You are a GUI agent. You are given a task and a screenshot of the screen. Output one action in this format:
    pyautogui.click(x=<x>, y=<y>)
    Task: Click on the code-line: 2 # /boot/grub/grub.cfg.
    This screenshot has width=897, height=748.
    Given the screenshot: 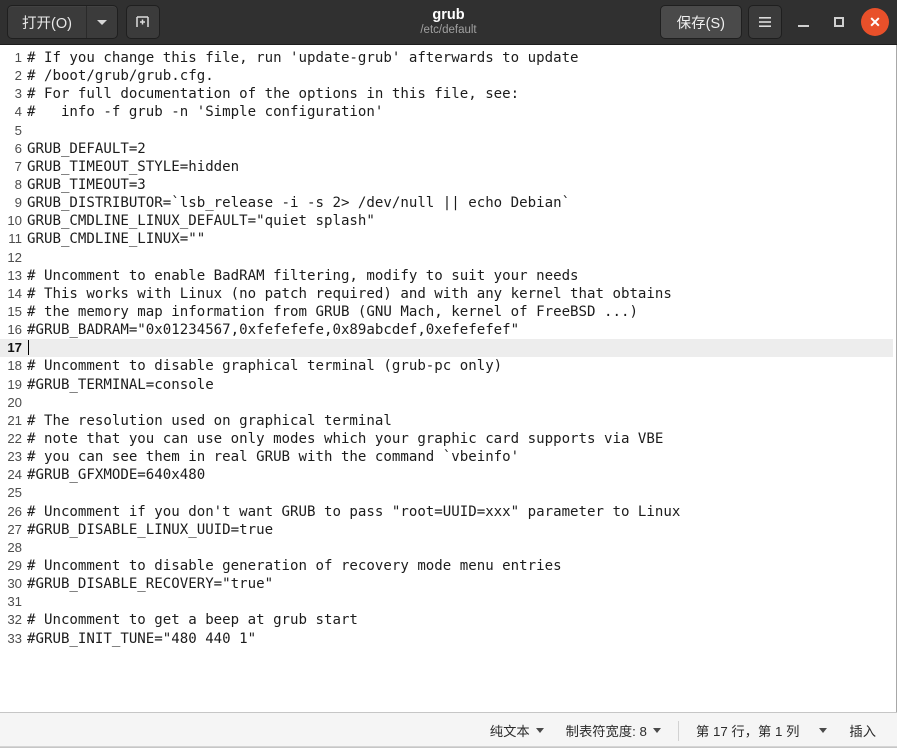 What is the action you would take?
    pyautogui.click(x=448, y=76)
    